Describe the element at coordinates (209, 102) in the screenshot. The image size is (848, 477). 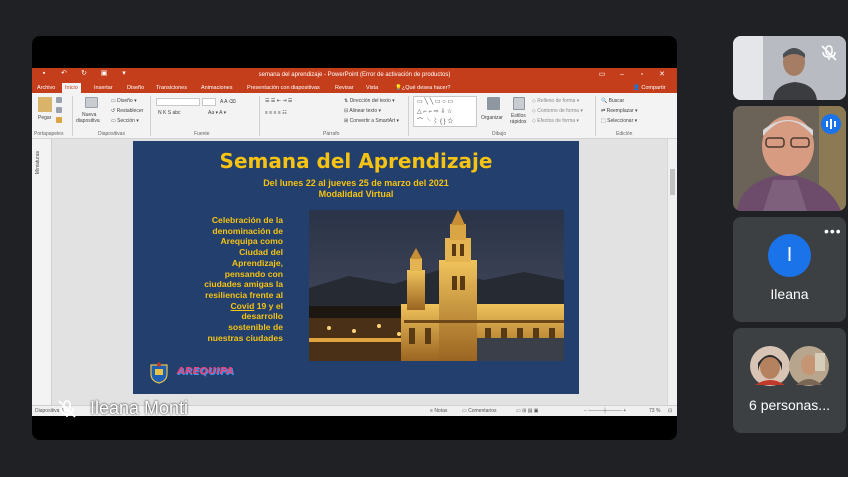
I see `font-size-select` at that location.